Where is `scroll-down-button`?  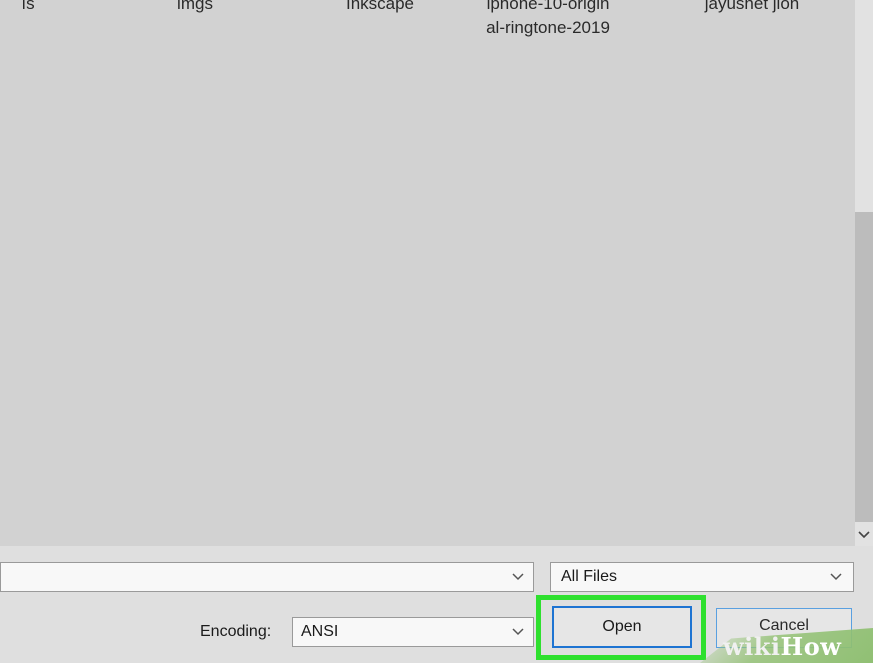
scroll-down-button is located at coordinates (864, 535).